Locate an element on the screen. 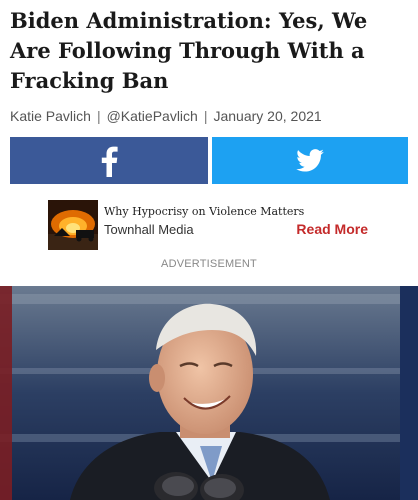 This screenshot has width=418, height=500. twitter-bird-icon is located at coordinates (310, 160).